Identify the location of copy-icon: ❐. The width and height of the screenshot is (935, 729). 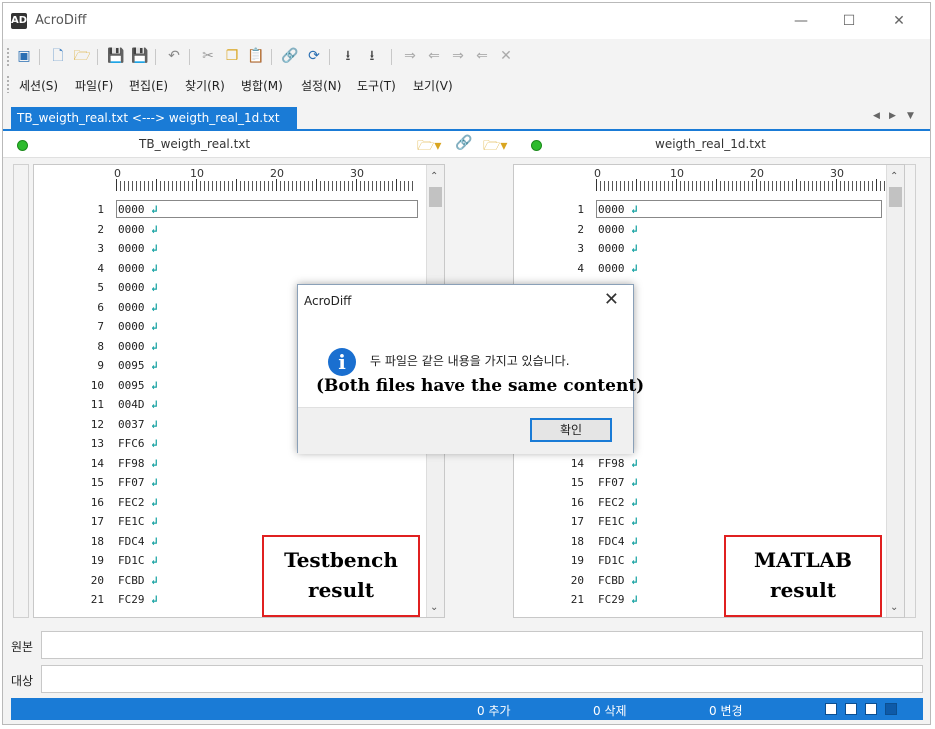
(232, 56).